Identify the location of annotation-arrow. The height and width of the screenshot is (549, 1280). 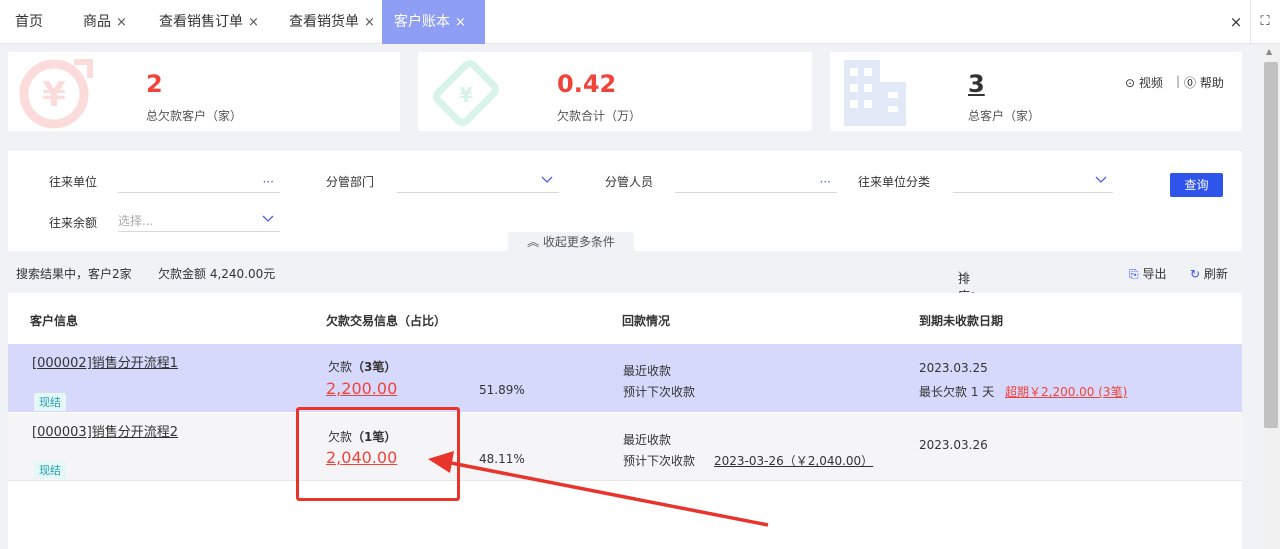
(598, 489).